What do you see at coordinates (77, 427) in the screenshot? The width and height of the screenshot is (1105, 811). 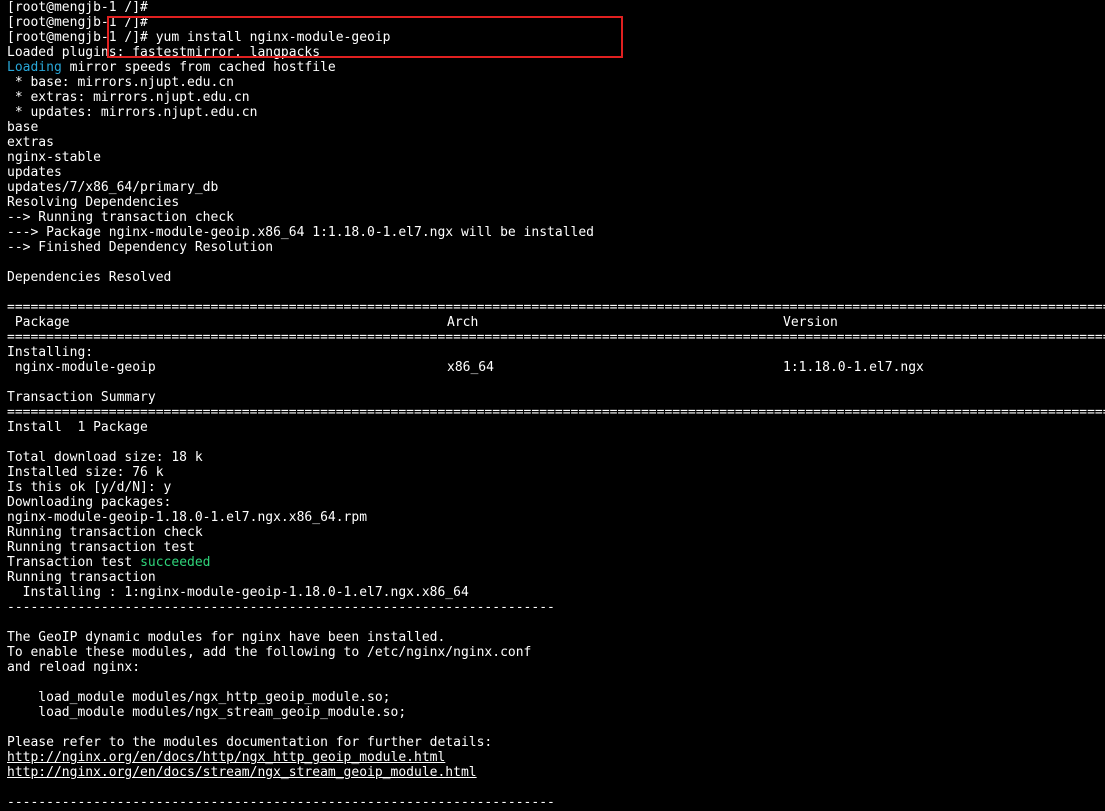 I see `output-line: Install 1 Package` at bounding box center [77, 427].